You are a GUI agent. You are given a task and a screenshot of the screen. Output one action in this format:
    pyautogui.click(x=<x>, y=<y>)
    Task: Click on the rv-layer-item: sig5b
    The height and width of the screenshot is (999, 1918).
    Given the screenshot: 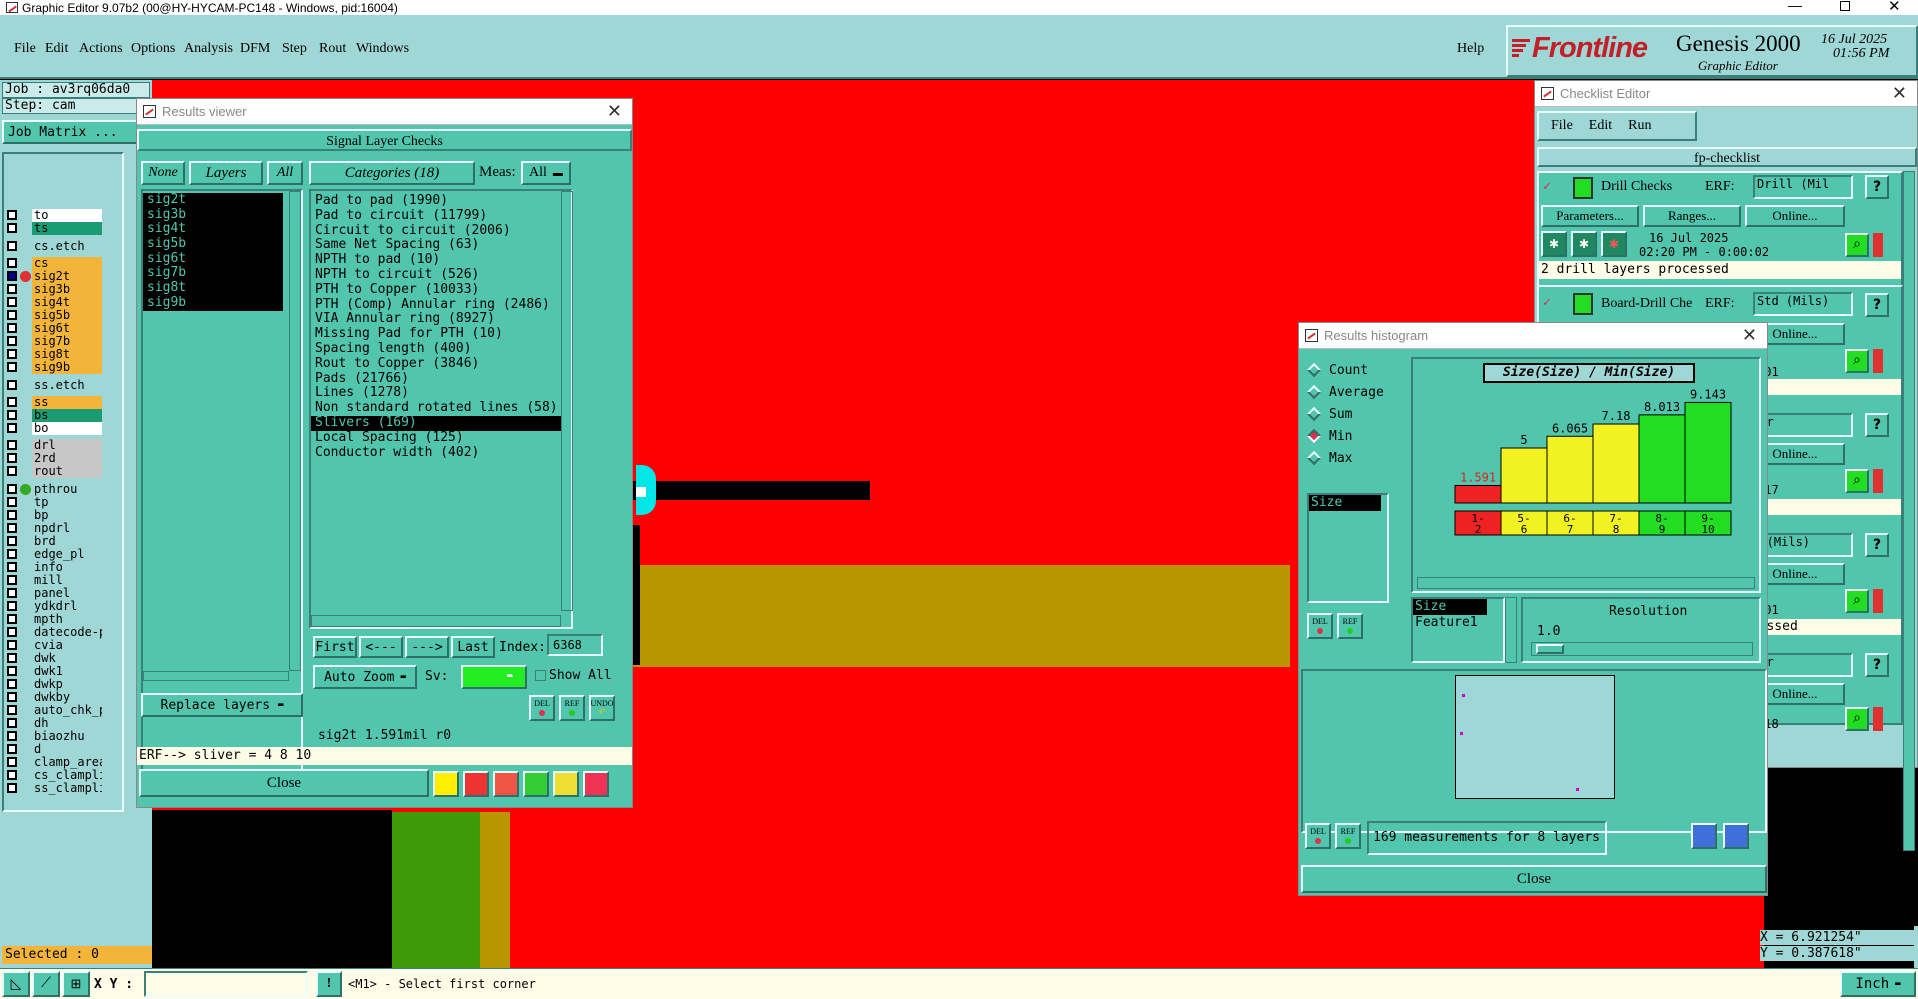 What is the action you would take?
    pyautogui.click(x=213, y=244)
    